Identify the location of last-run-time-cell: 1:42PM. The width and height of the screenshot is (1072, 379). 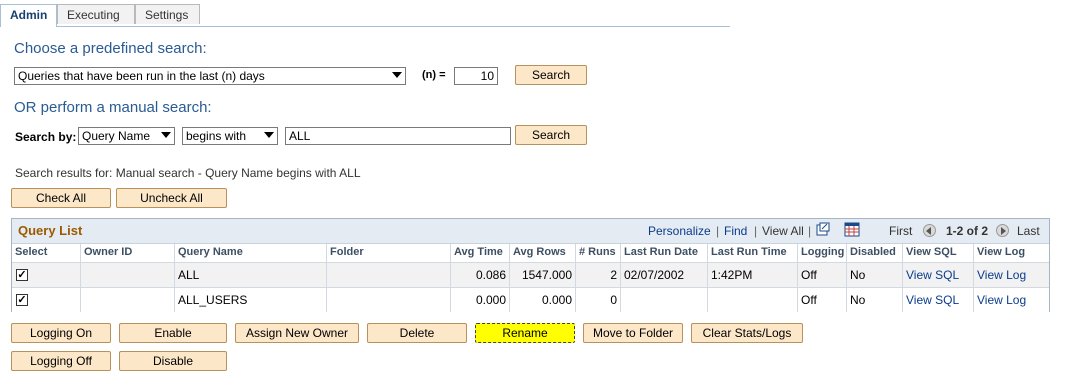
(753, 275).